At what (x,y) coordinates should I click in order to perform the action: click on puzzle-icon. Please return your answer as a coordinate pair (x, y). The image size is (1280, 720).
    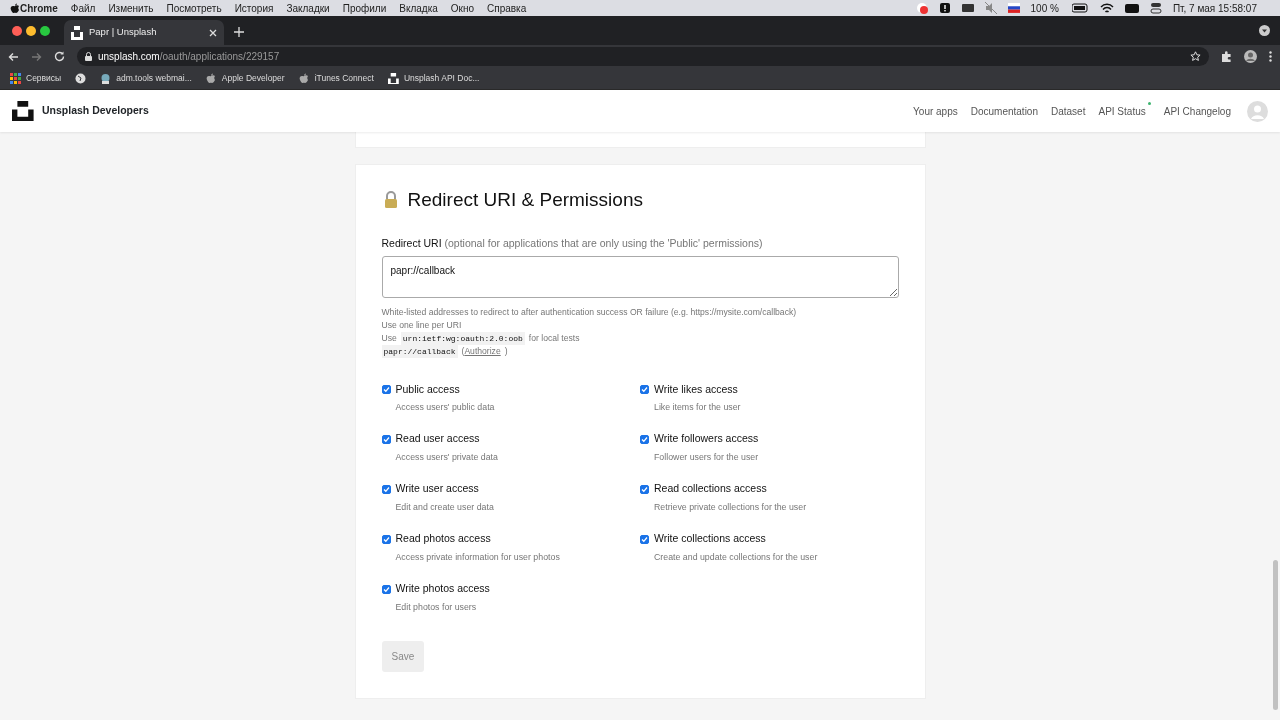
    Looking at the image, I should click on (1226, 56).